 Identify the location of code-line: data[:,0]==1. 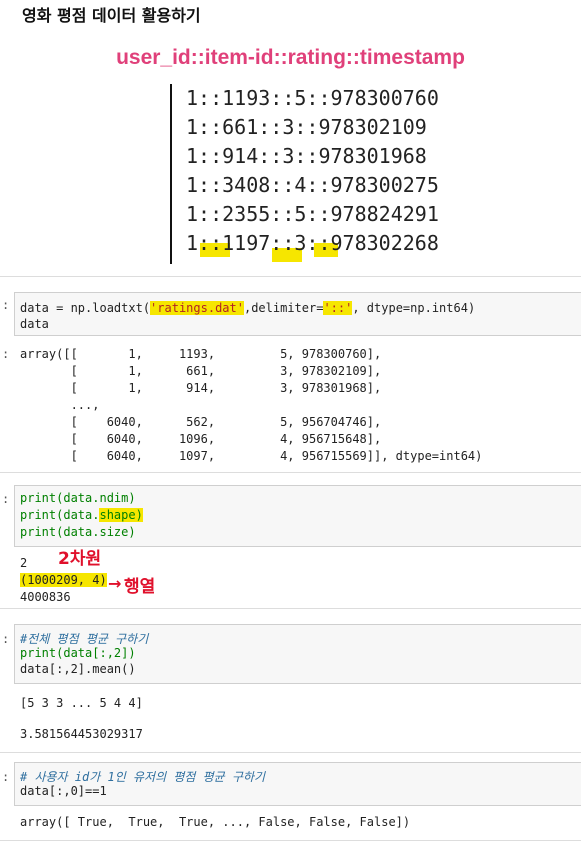
(63, 791).